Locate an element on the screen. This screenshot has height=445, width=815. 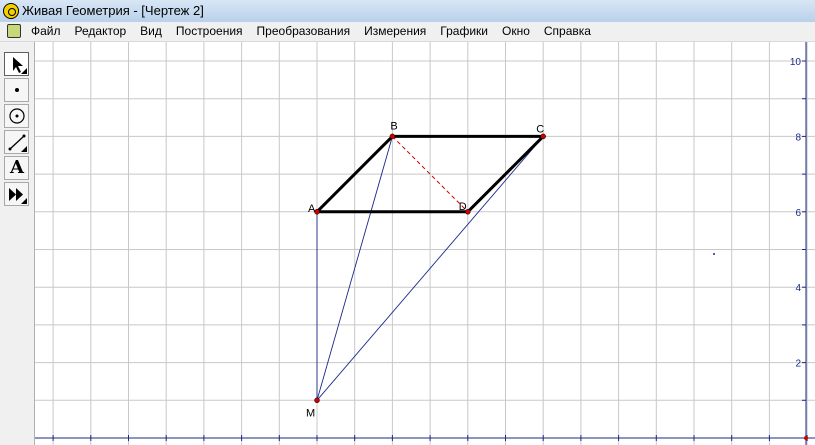
y-axis-label: 8 is located at coordinates (798, 137).